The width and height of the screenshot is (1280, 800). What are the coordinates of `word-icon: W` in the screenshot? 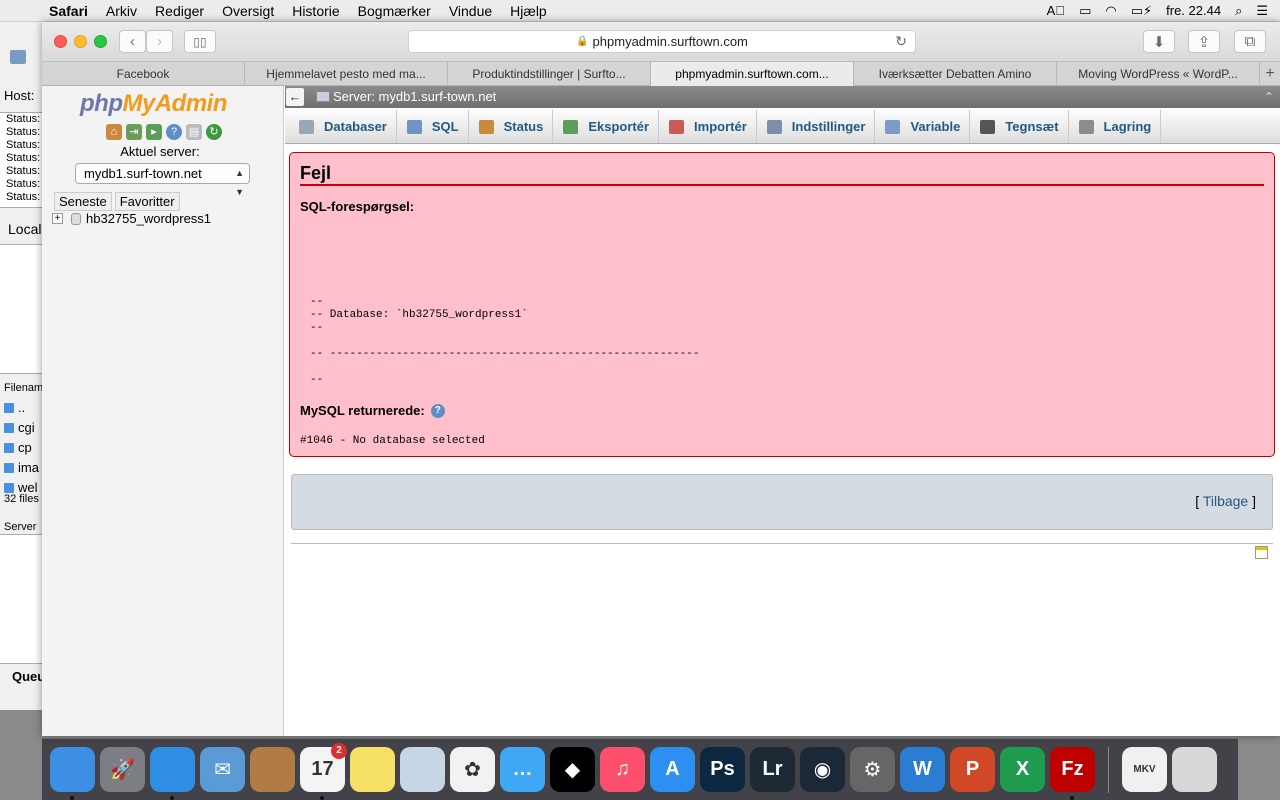 It's located at (922, 769).